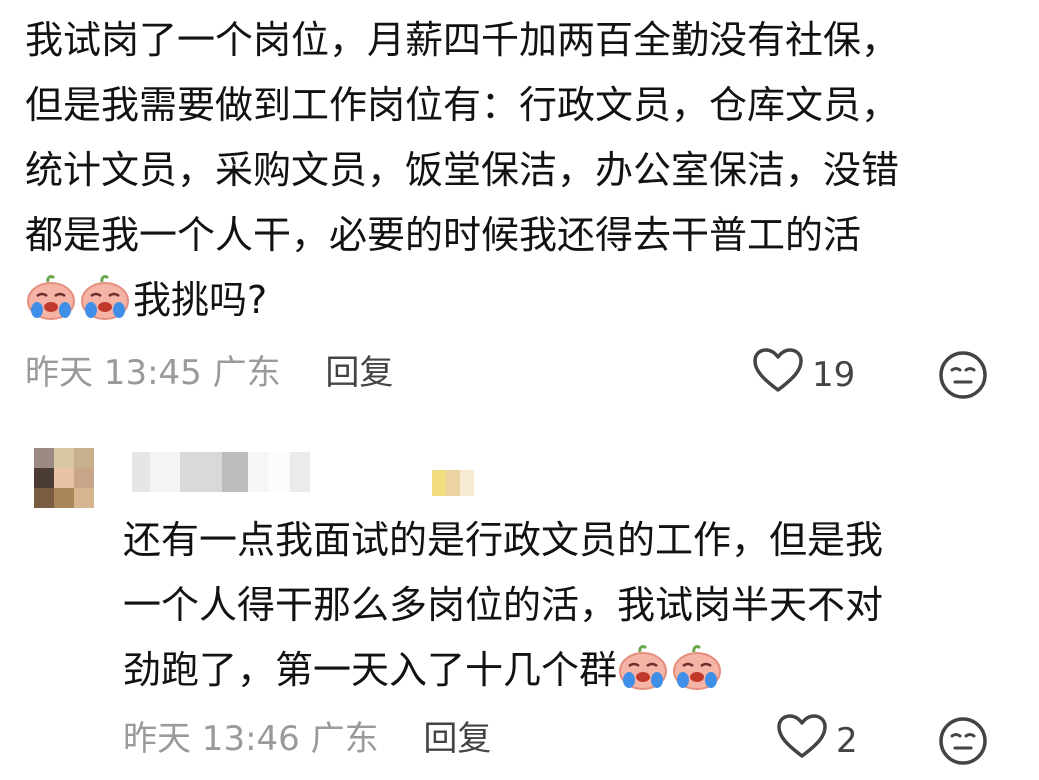 The image size is (1039, 780). What do you see at coordinates (462, 105) in the screenshot?
I see `comment-line: 但是我需要做到工作岗位有：行政文员，仓库文员，` at bounding box center [462, 105].